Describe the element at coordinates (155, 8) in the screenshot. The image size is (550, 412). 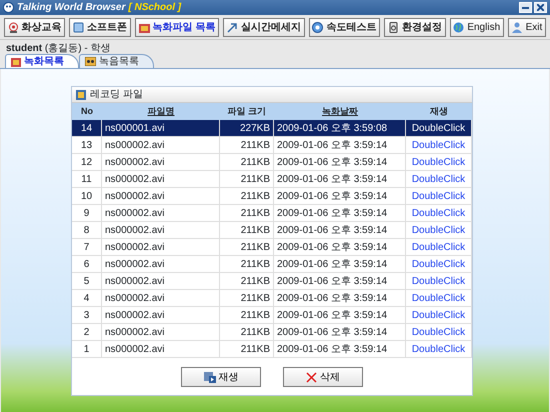
I see `window-subtitle: [ NSchool ]` at that location.